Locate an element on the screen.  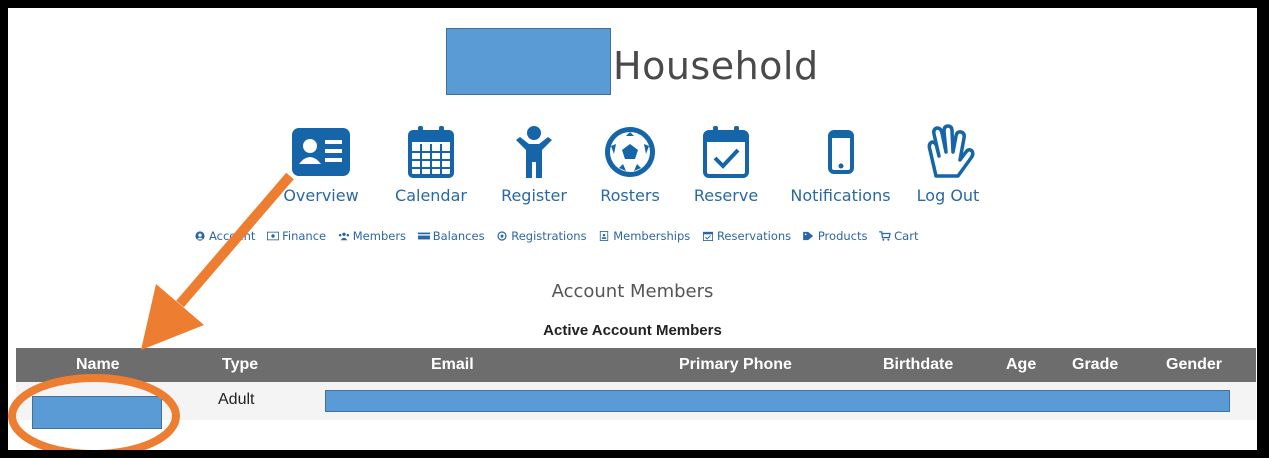
subnav-account: Account is located at coordinates (224, 236).